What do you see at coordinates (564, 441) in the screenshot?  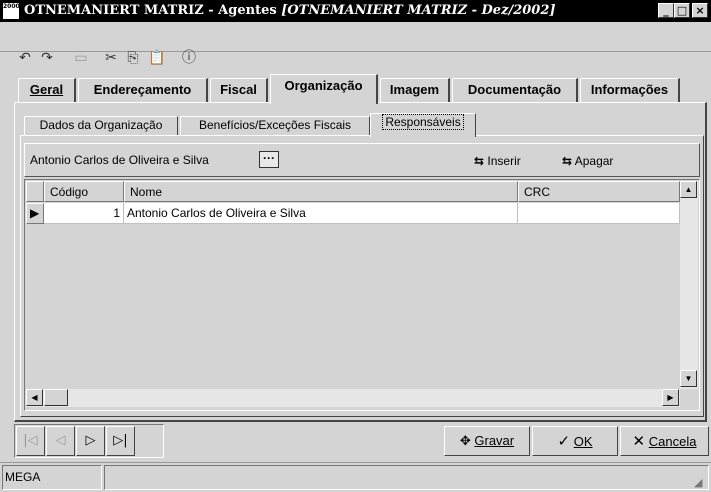 I see `check-icon: ✓` at bounding box center [564, 441].